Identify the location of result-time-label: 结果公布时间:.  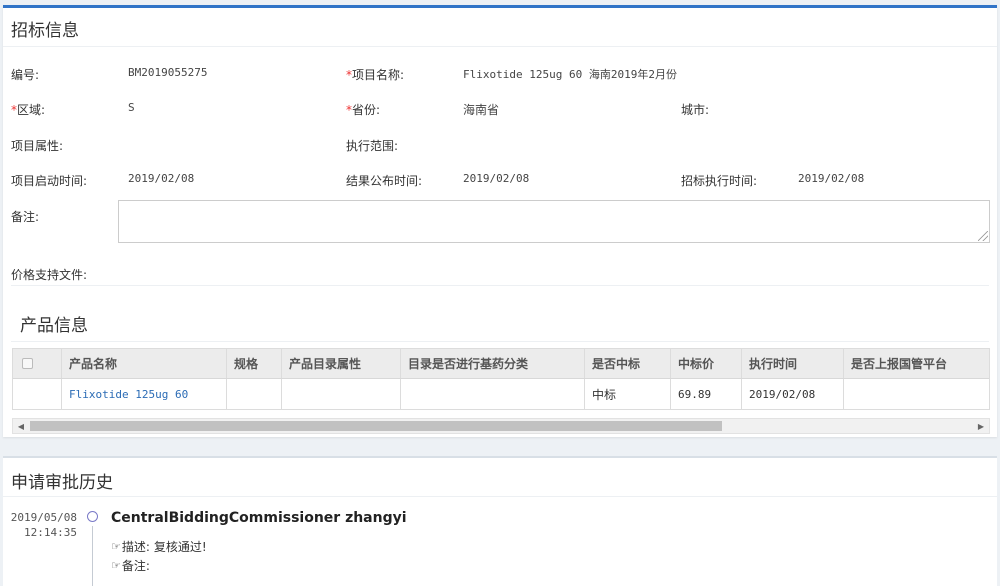
(384, 181).